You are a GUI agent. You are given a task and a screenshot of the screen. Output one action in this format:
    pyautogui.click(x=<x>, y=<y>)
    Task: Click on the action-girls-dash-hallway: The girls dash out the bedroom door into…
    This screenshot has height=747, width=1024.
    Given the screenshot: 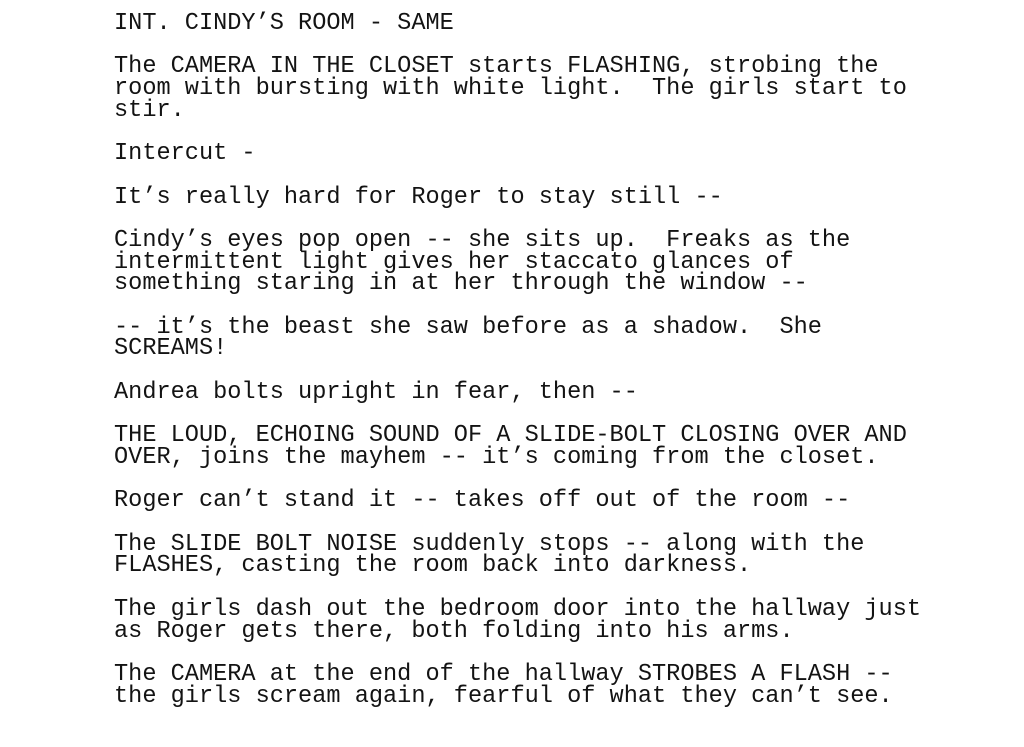 What is the action you would take?
    pyautogui.click(x=518, y=620)
    